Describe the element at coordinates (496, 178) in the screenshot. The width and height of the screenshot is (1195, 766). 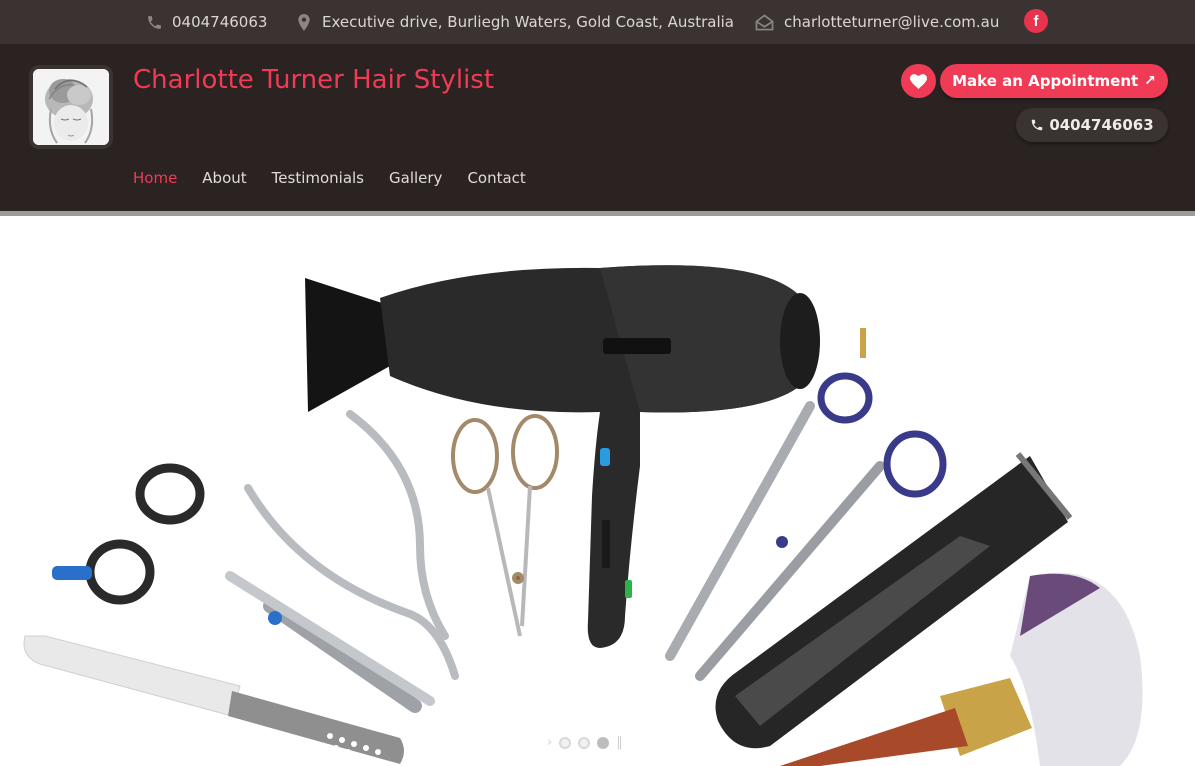
I see `nav-item-contact: Contact` at that location.